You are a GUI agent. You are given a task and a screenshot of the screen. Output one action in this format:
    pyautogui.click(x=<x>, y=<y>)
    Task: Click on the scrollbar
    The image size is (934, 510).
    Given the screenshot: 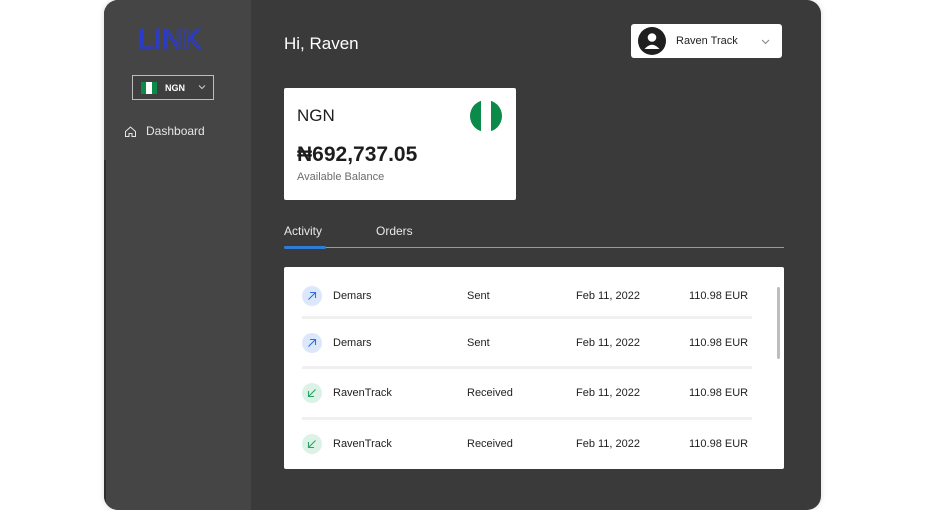 What is the action you would take?
    pyautogui.click(x=778, y=323)
    